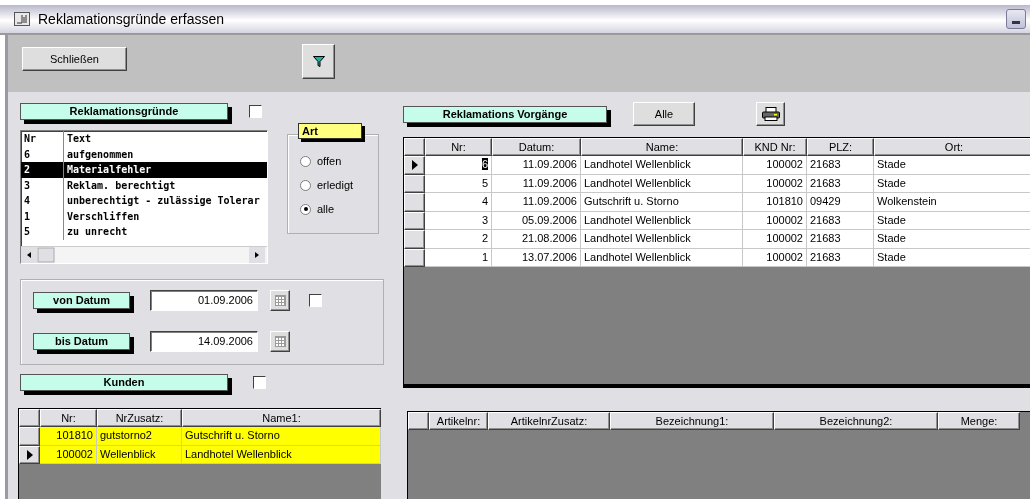 The height and width of the screenshot is (499, 1030). I want to click on column-header: Artikelnr:, so click(458, 421).